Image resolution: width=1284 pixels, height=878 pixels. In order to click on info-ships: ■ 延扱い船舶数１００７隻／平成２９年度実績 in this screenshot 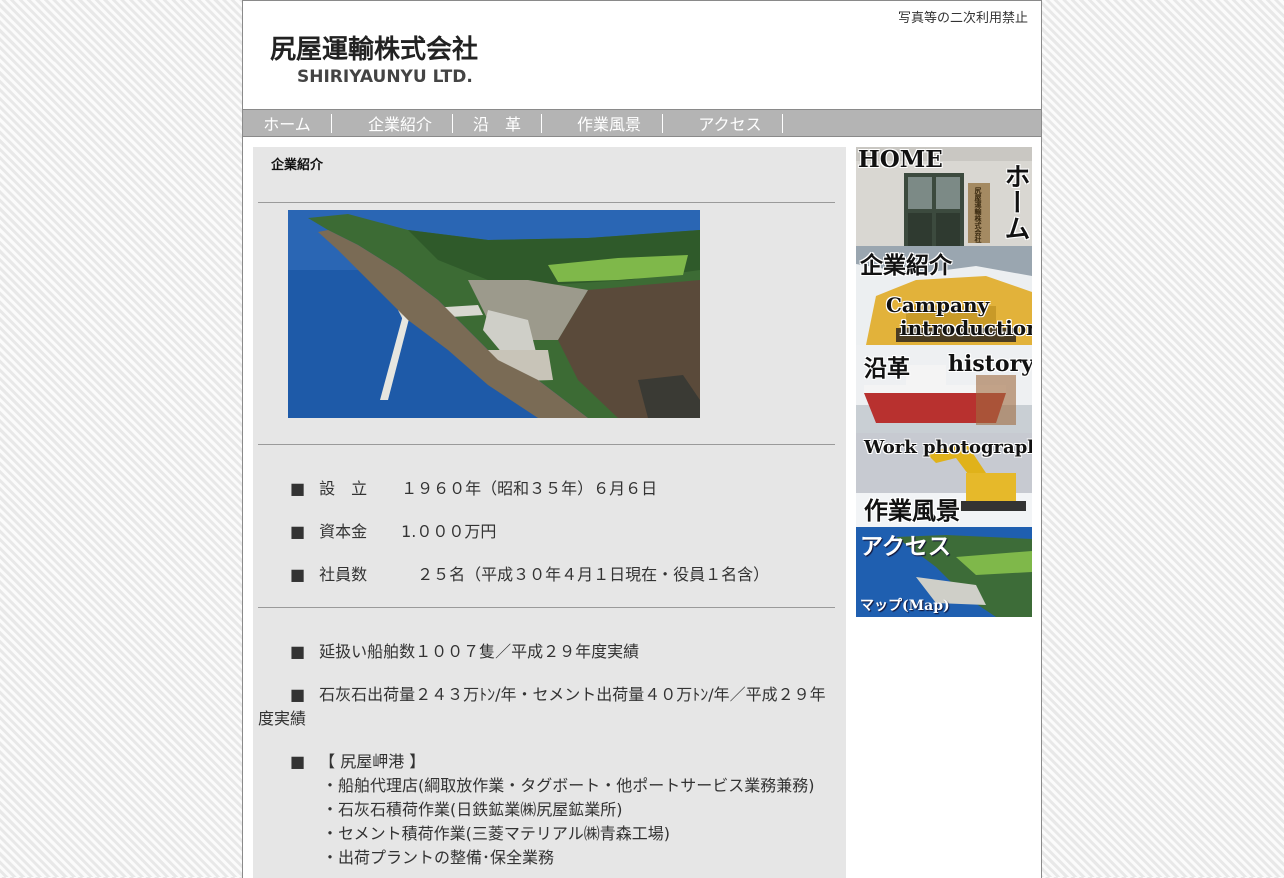, I will do `click(465, 651)`.